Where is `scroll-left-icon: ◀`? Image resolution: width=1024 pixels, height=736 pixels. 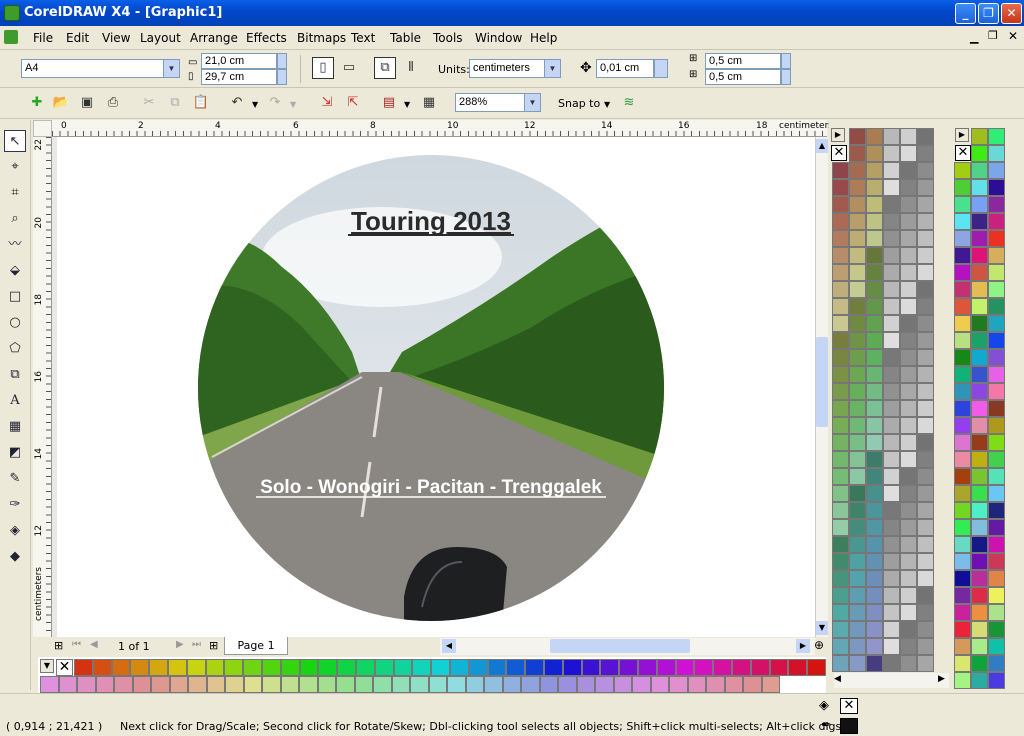
scroll-left-icon: ◀ is located at coordinates (449, 646).